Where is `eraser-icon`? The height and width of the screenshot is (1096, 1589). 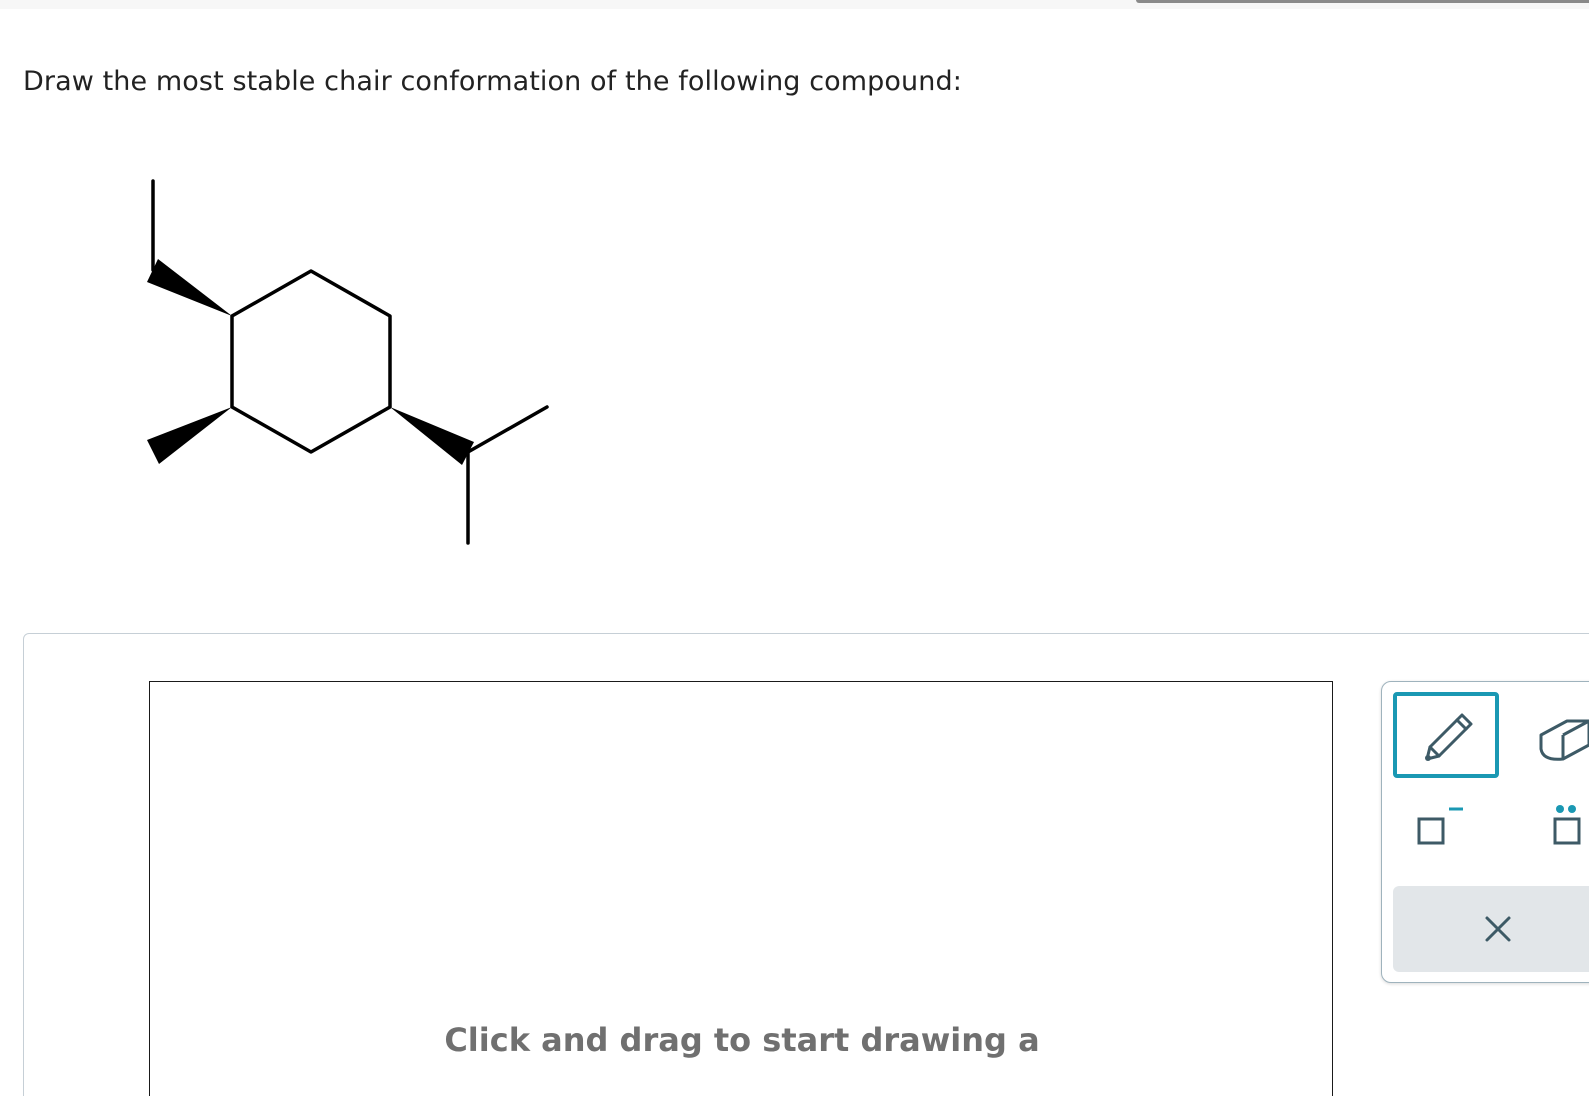
eraser-icon is located at coordinates (1564, 740).